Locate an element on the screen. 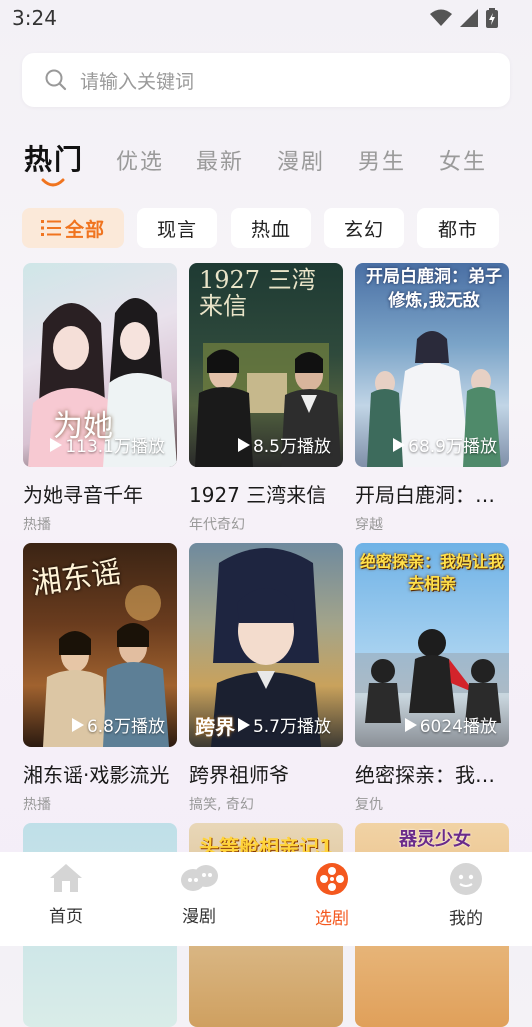 The image size is (532, 1027). drama-card: 跨界 5.7万播放 跨界祖师爷 搞笑, 奇幻 is located at coordinates (266, 678).